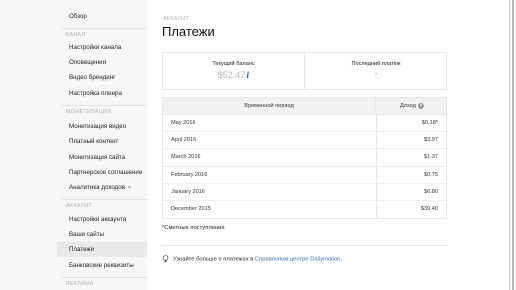 The width and height of the screenshot is (516, 290). Describe the element at coordinates (429, 123) in the screenshot. I see `row-amount: $0.18*` at that location.